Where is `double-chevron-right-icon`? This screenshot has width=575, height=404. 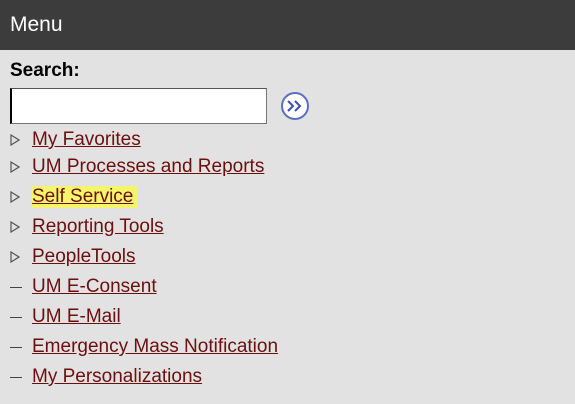
double-chevron-right-icon is located at coordinates (294, 106).